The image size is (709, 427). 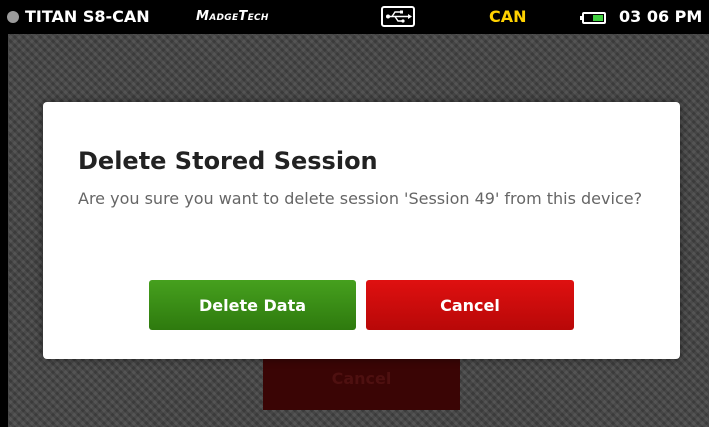 What do you see at coordinates (661, 16) in the screenshot?
I see `clock: 03 06 PM` at bounding box center [661, 16].